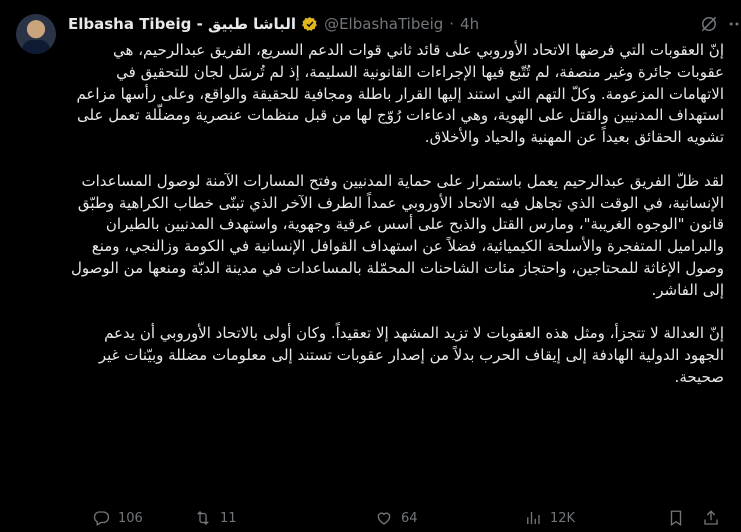  Describe the element at coordinates (734, 24) in the screenshot. I see `more-options-icon` at that location.